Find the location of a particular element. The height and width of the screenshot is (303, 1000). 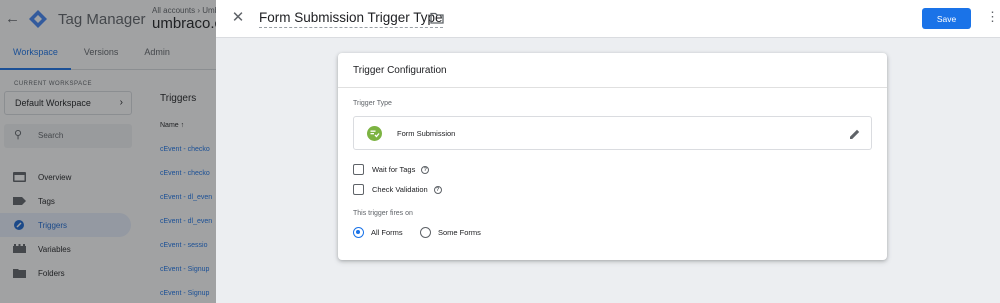

some-forms-radio-row: Some Forms is located at coordinates (450, 232).